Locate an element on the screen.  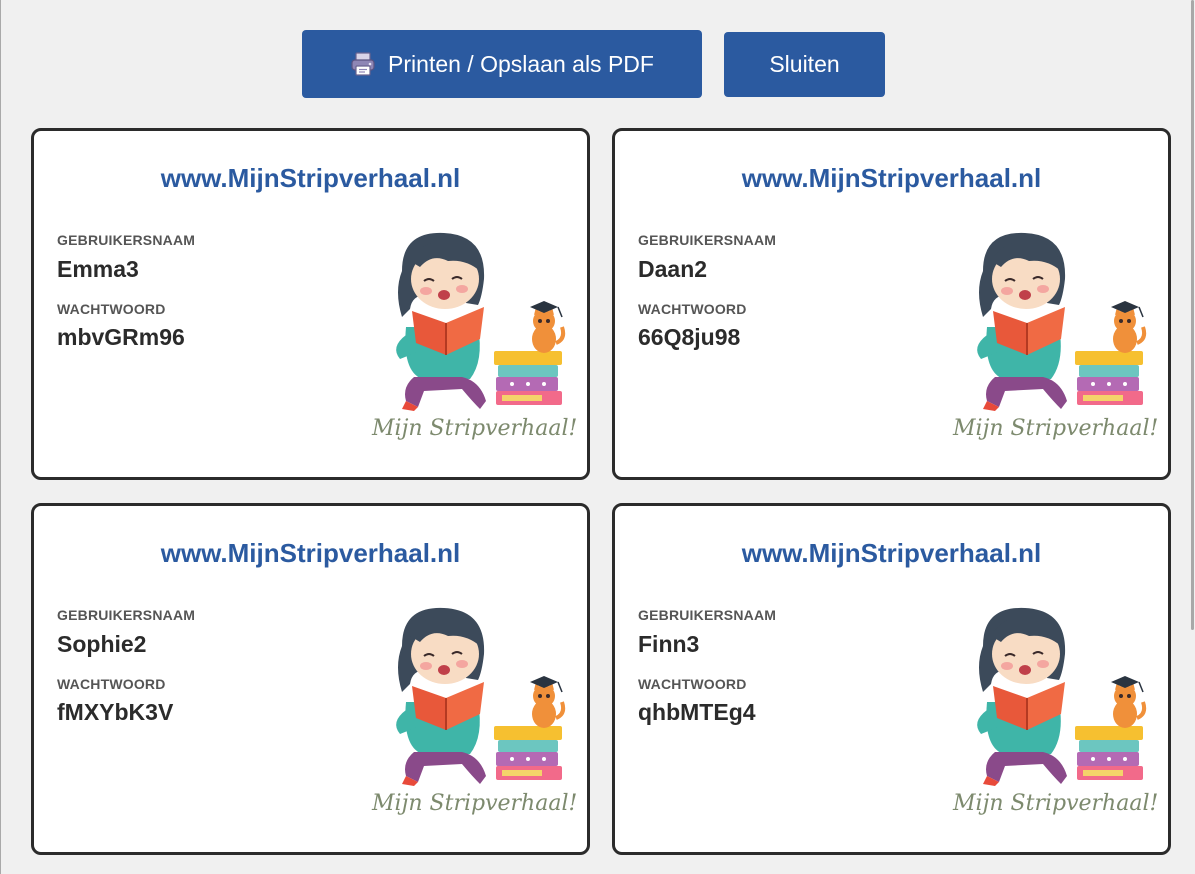
close-button-label: Sluiten is located at coordinates (804, 64).